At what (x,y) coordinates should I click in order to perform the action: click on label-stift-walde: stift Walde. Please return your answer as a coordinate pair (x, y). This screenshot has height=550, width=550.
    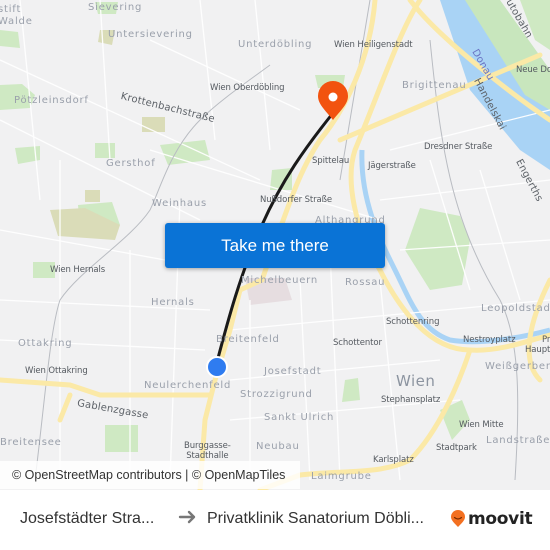
    Looking at the image, I should click on (16, 15).